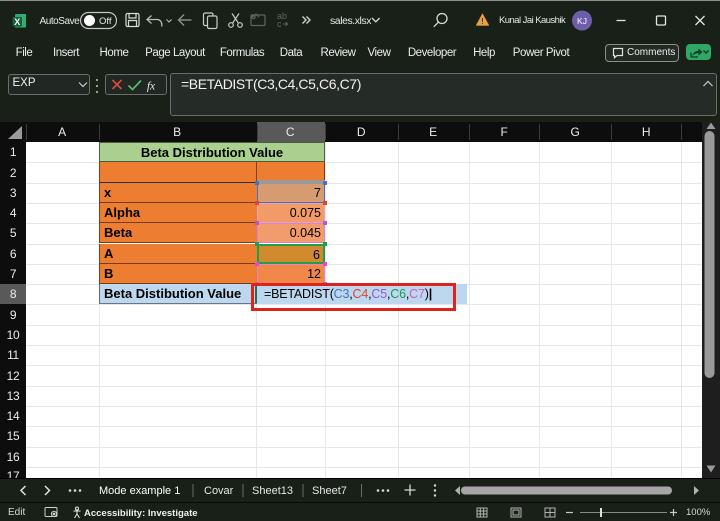 Image resolution: width=720 pixels, height=521 pixels. Describe the element at coordinates (582, 21) in the screenshot. I see `svg-text: KJ` at that location.